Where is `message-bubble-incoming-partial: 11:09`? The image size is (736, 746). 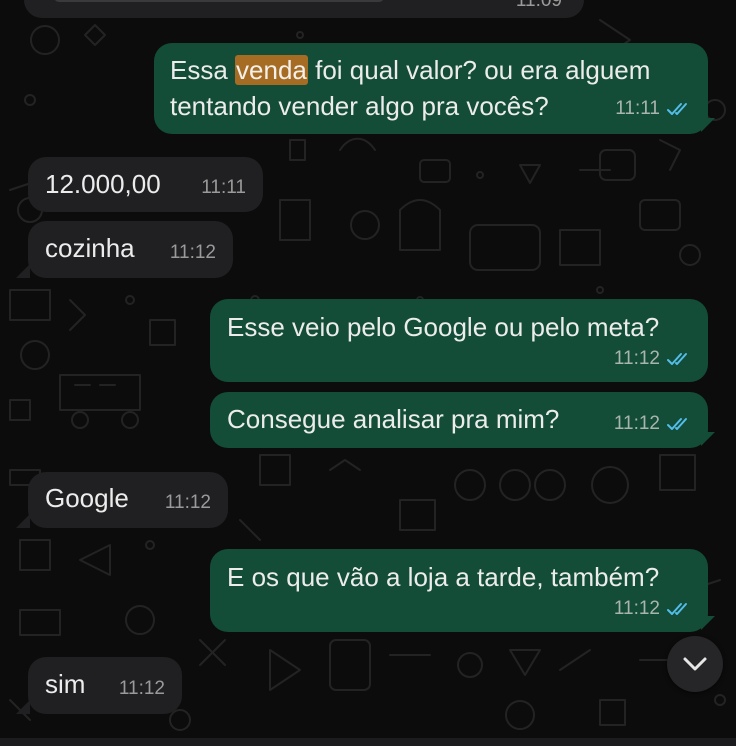
message-bubble-incoming-partial: 11:09 is located at coordinates (304, 9).